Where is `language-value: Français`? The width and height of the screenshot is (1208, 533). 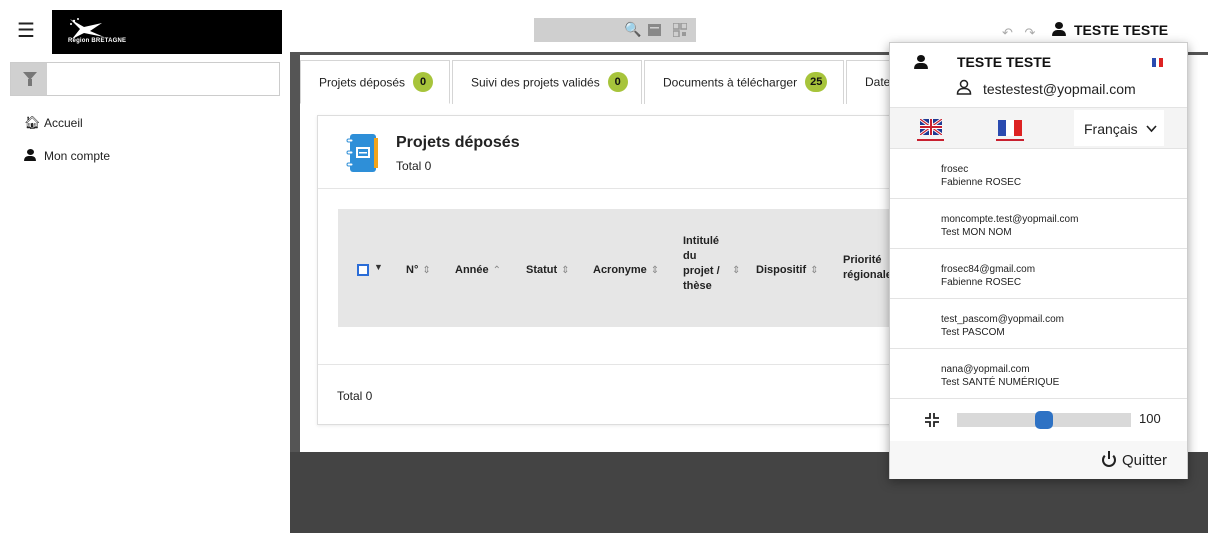 language-value: Français is located at coordinates (1111, 129).